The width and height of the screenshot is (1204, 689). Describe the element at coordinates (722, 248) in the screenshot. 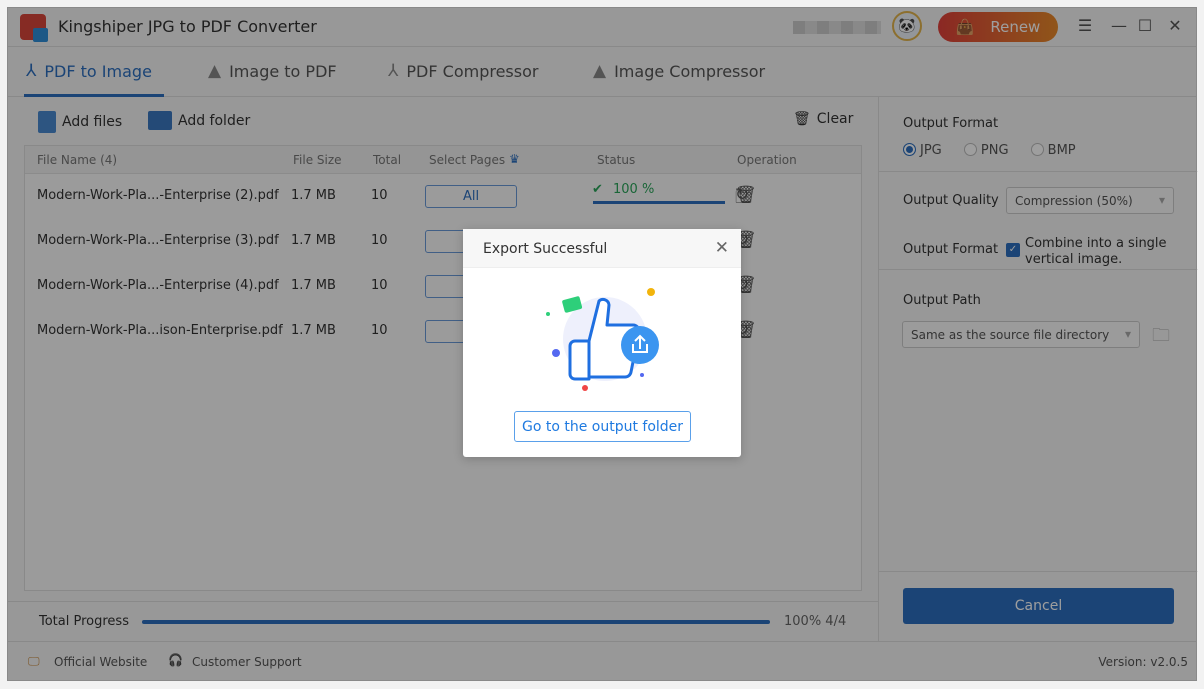

I see `dialog-close-icon: ✕` at that location.